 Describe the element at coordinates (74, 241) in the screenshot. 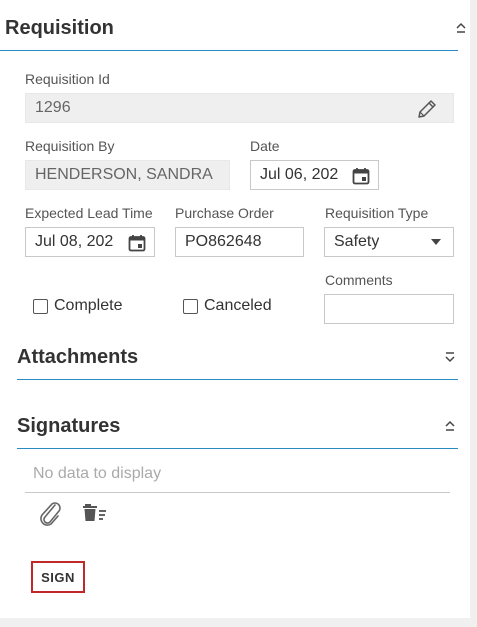

I see `expected-lead-time-value: Jul 08, 202` at that location.